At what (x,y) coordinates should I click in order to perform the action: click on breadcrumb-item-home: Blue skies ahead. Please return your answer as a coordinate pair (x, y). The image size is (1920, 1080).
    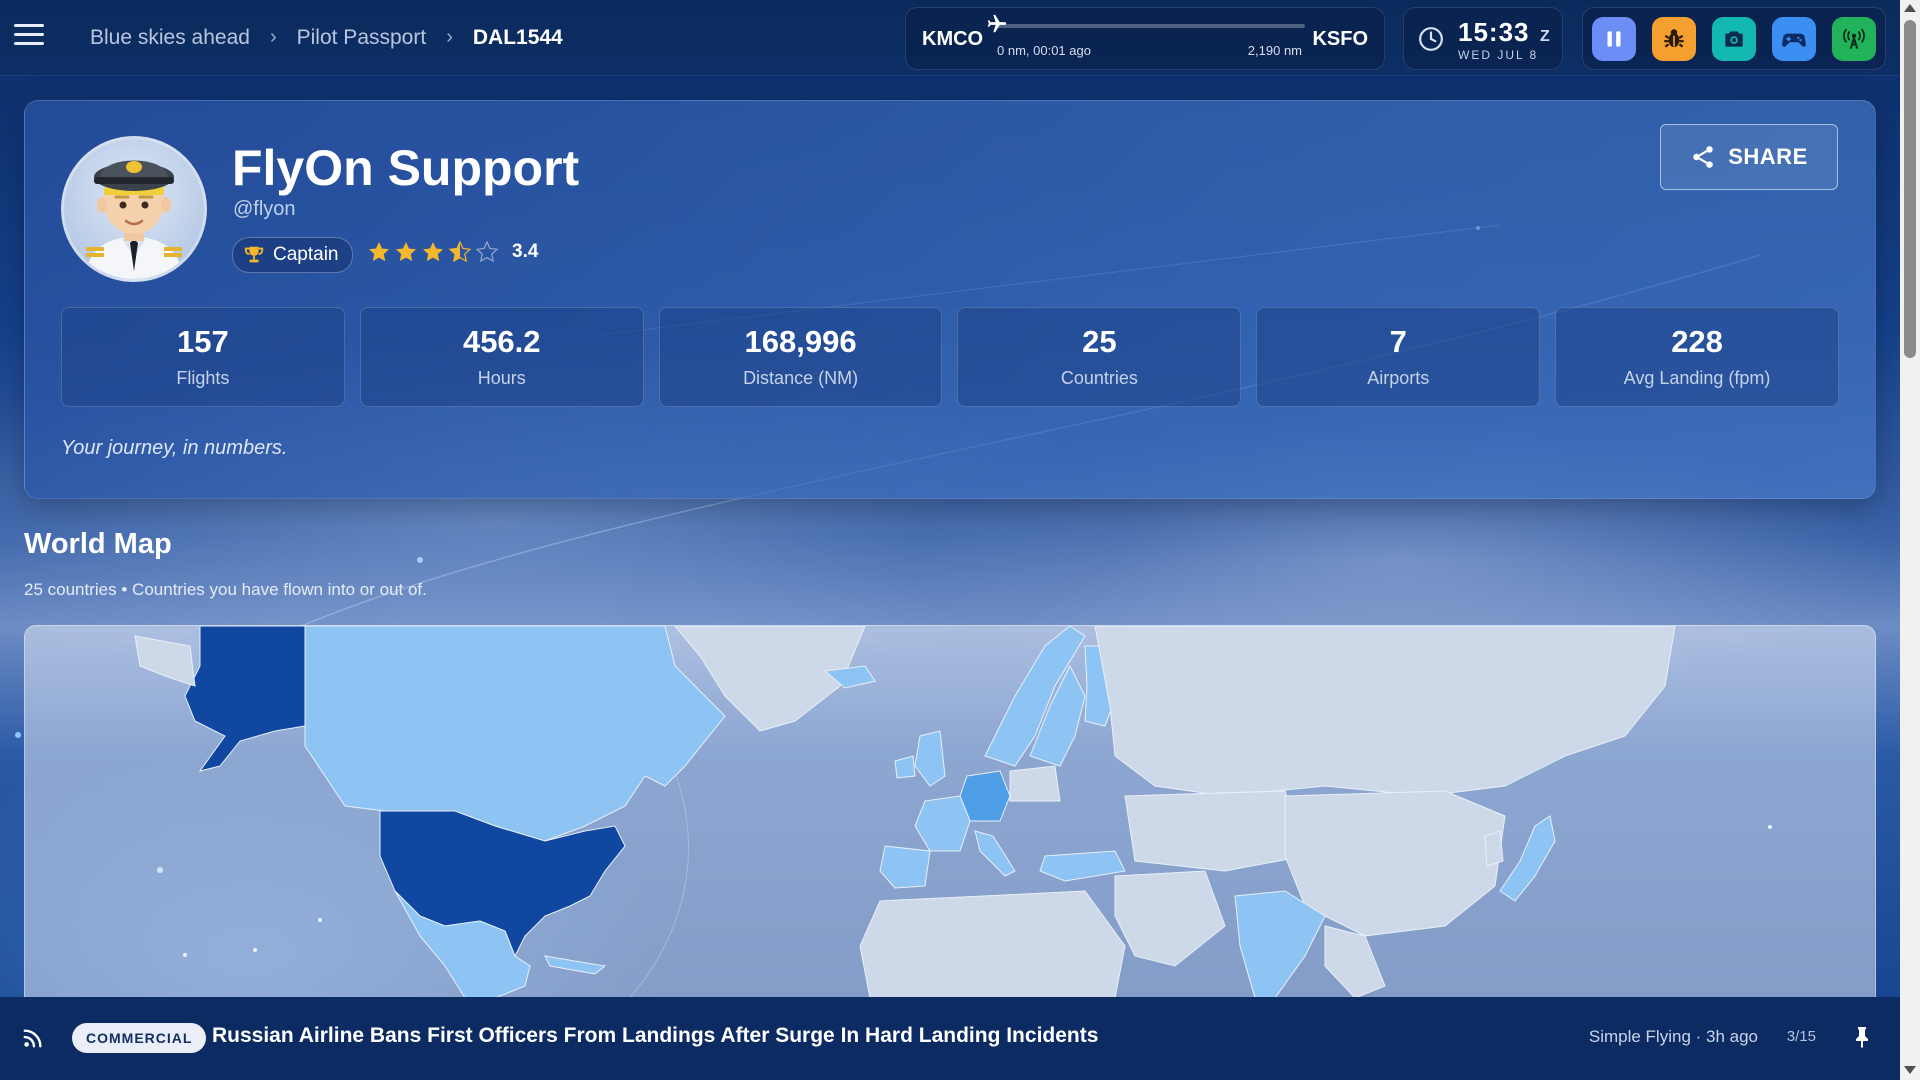
    Looking at the image, I should click on (170, 38).